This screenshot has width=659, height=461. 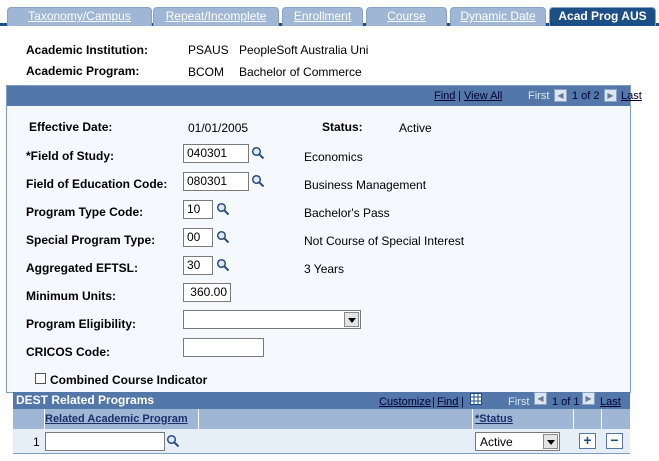 What do you see at coordinates (216, 181) in the screenshot?
I see `field-of-education-input: 080301` at bounding box center [216, 181].